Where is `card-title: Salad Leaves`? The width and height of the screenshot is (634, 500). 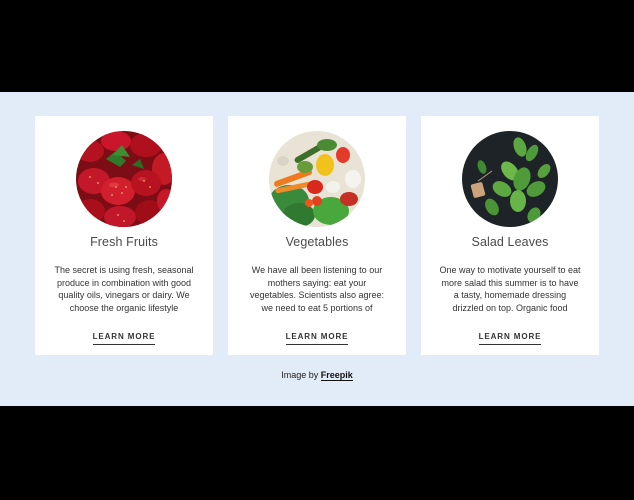
card-title: Salad Leaves is located at coordinates (510, 242).